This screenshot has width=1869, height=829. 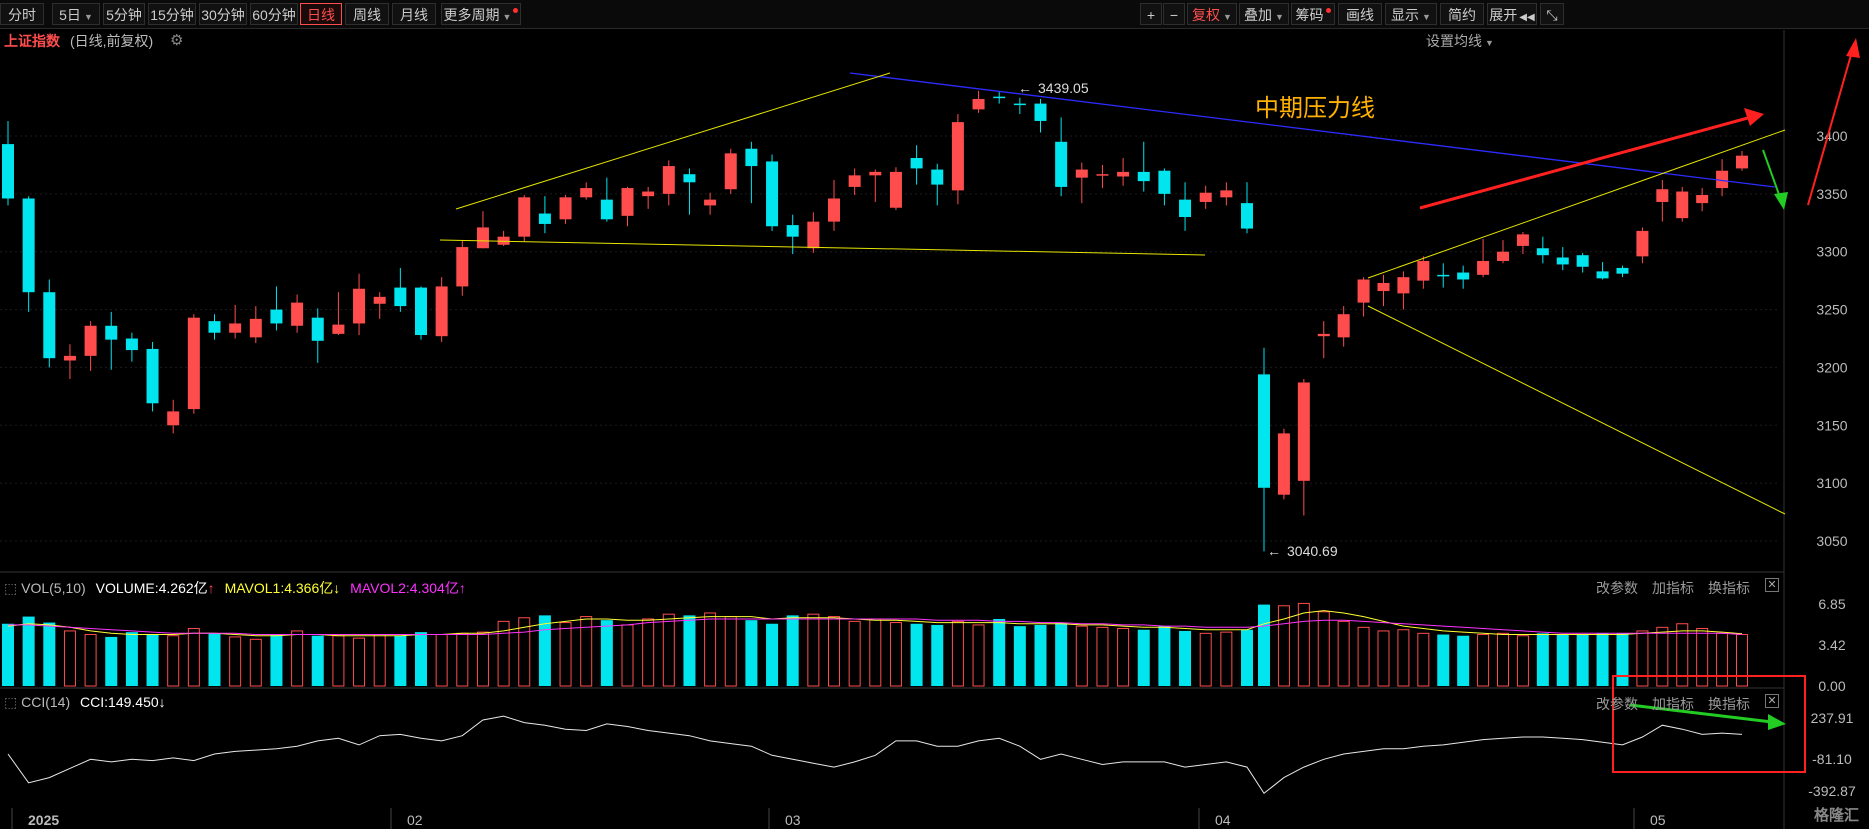 I want to click on down-arrow-icon: ↓, so click(x=337, y=588).